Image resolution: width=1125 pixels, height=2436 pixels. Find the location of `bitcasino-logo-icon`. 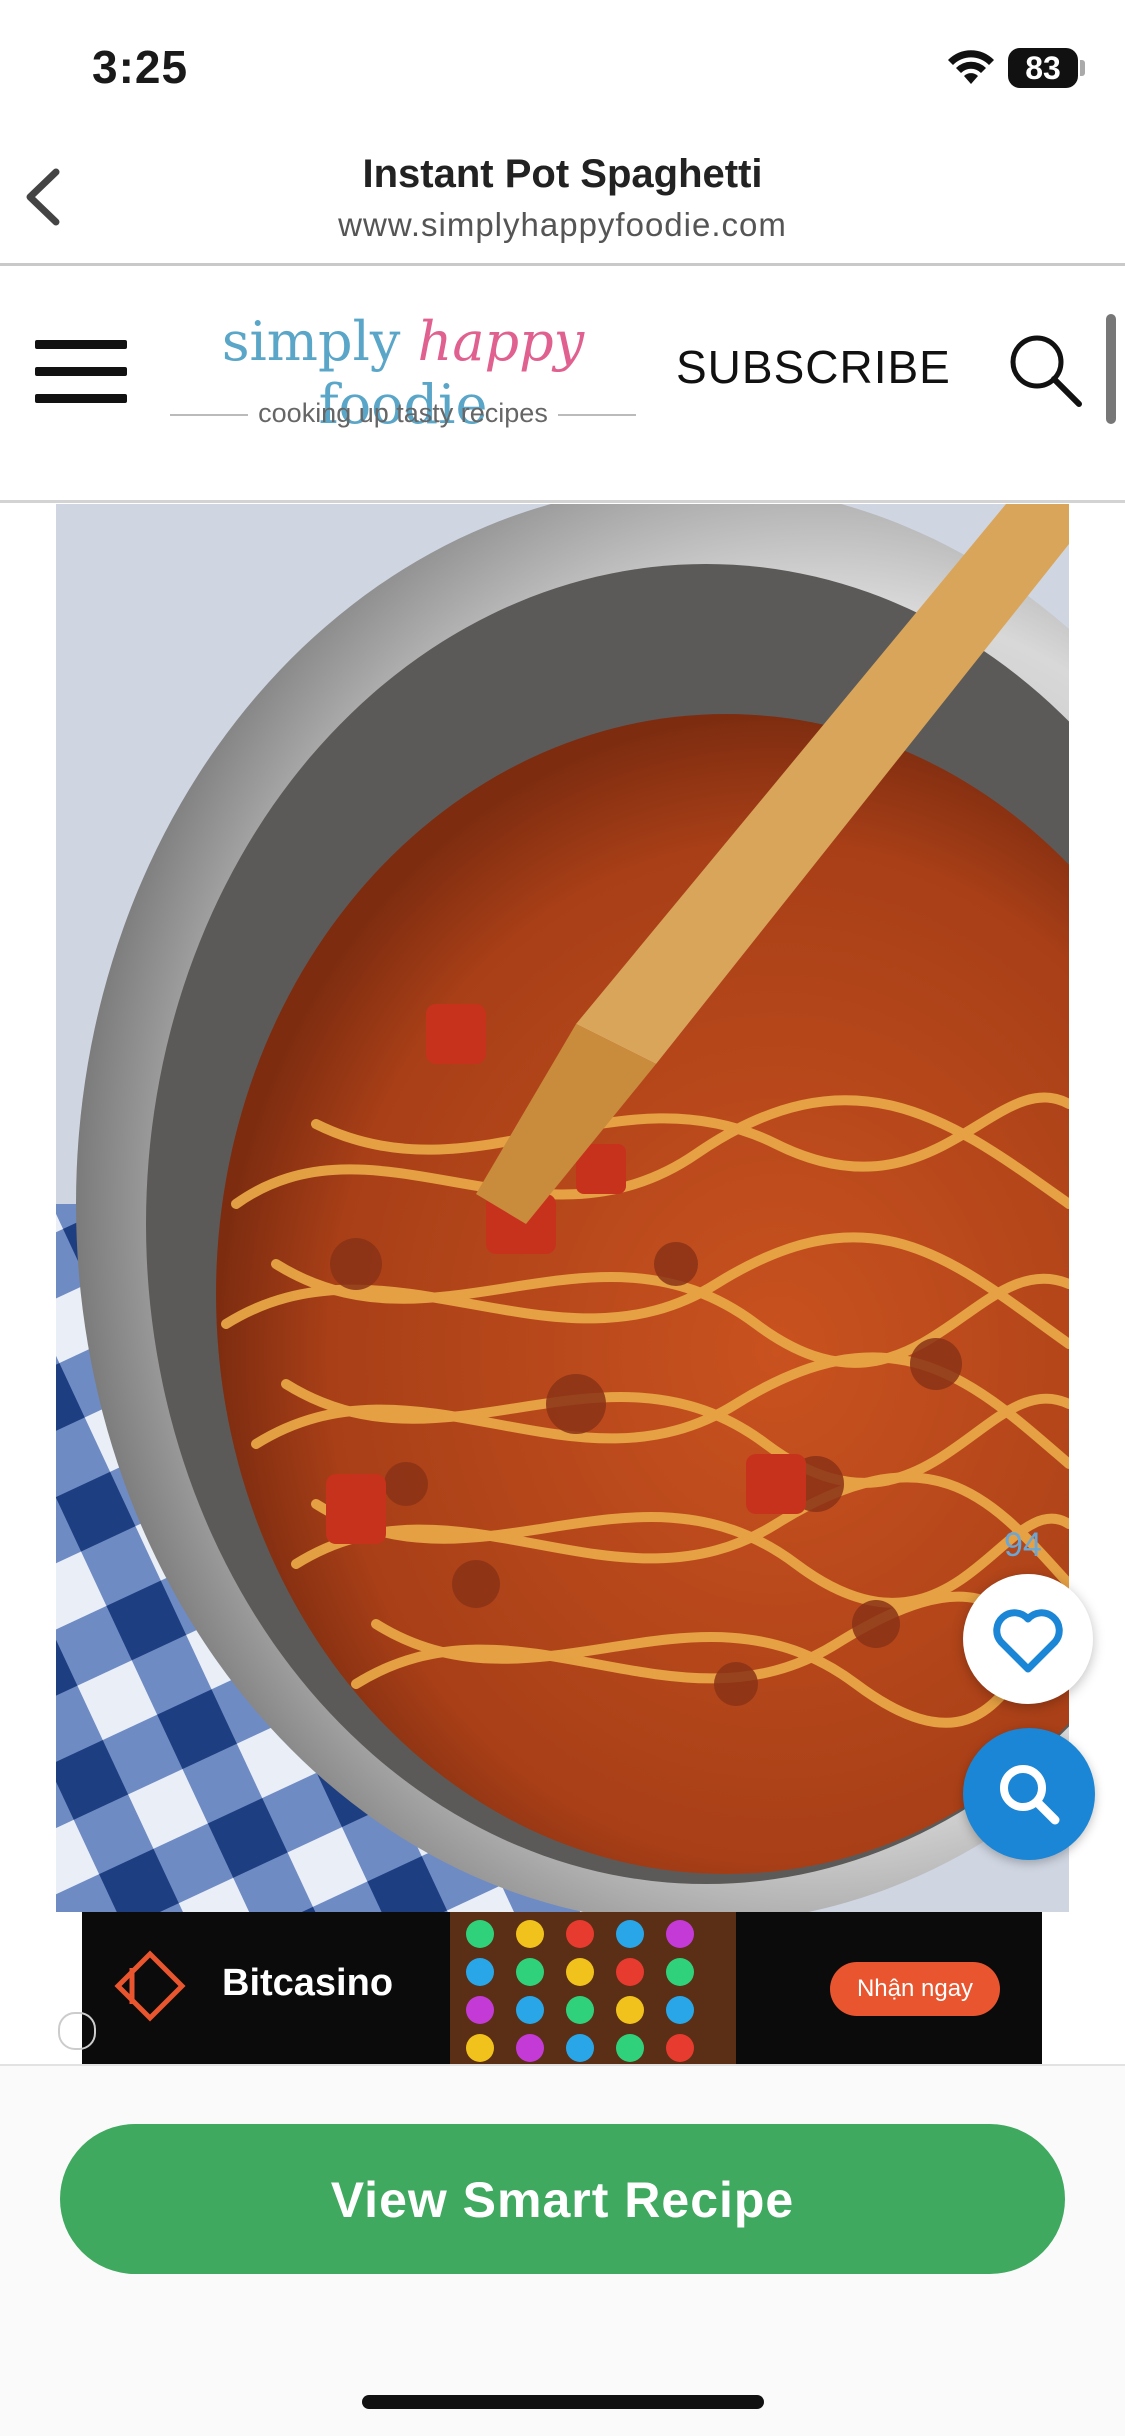

bitcasino-logo-icon is located at coordinates (150, 1986).